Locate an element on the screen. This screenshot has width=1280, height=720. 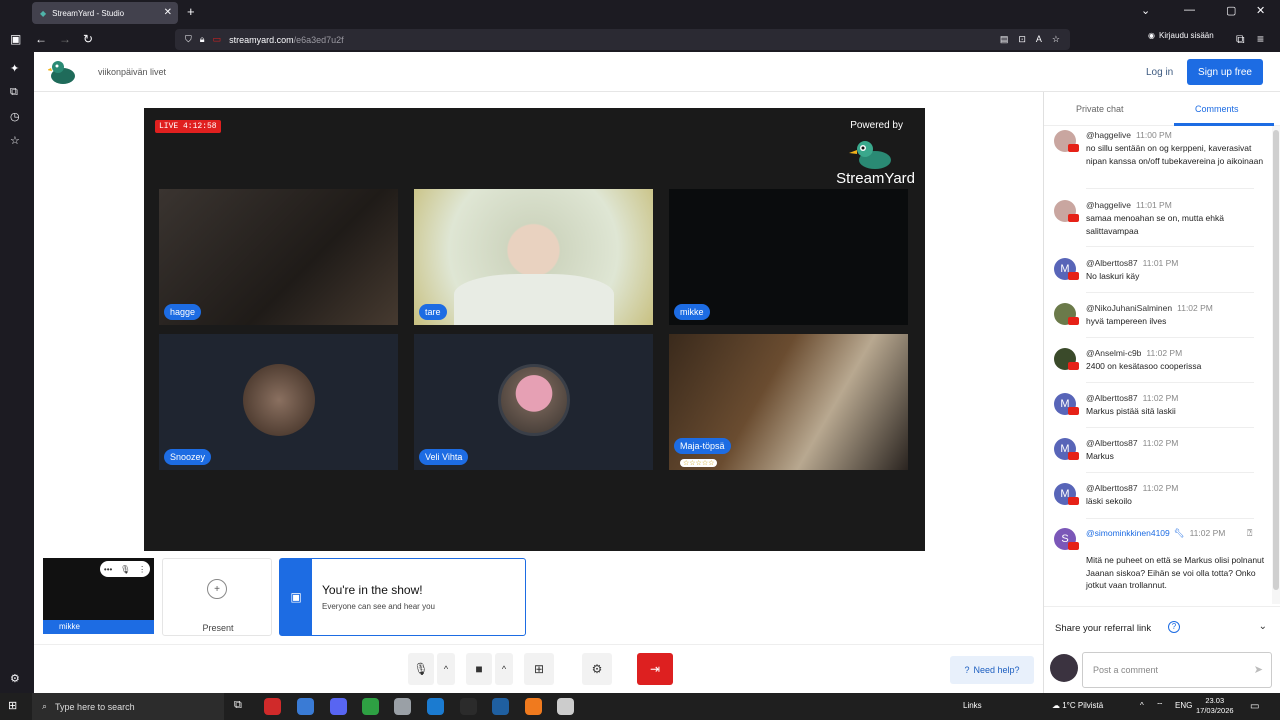
participant-tile: mikke is located at coordinates (788, 257).